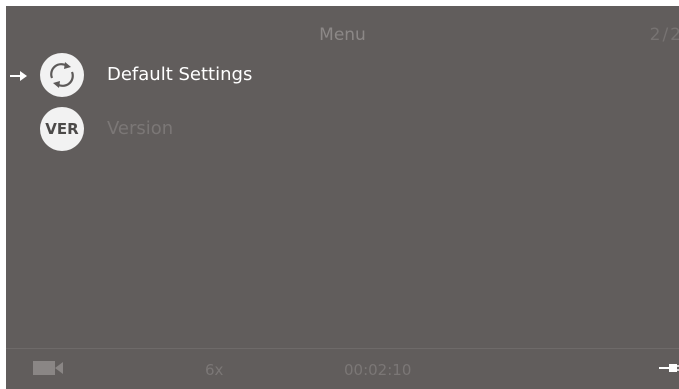  What do you see at coordinates (342, 35) in the screenshot?
I see `page-title: Menu` at bounding box center [342, 35].